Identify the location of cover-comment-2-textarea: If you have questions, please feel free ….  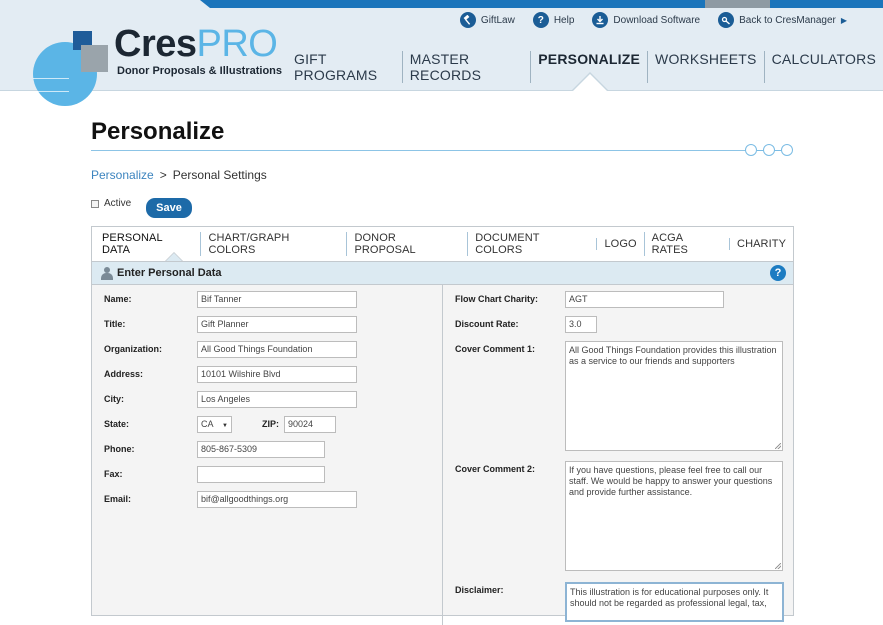
(674, 516).